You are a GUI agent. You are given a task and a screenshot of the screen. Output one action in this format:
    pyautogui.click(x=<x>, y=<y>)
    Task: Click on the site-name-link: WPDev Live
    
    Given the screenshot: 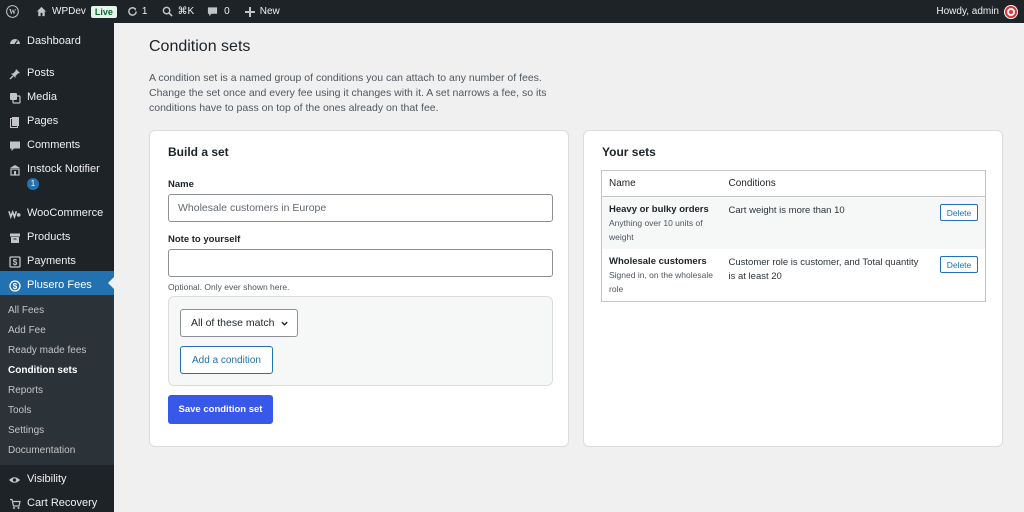 What is the action you would take?
    pyautogui.click(x=73, y=11)
    